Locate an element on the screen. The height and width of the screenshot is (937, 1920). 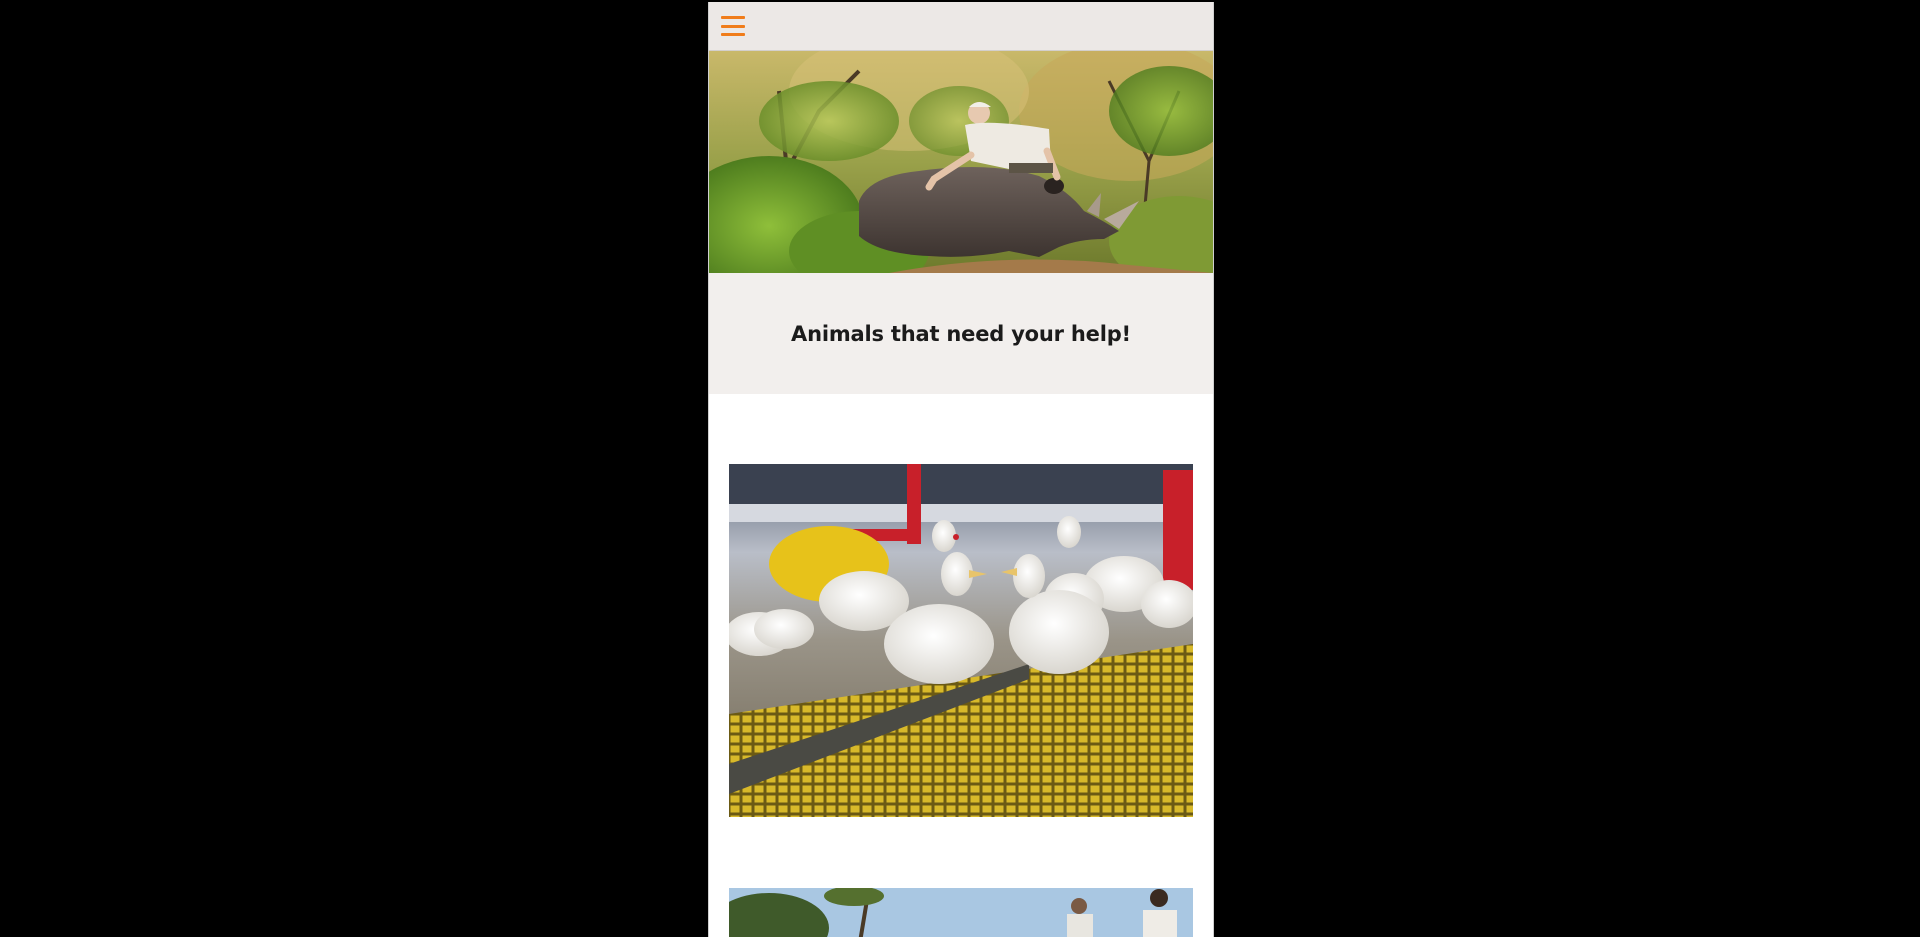
card-image-chickens is located at coordinates (961, 640).